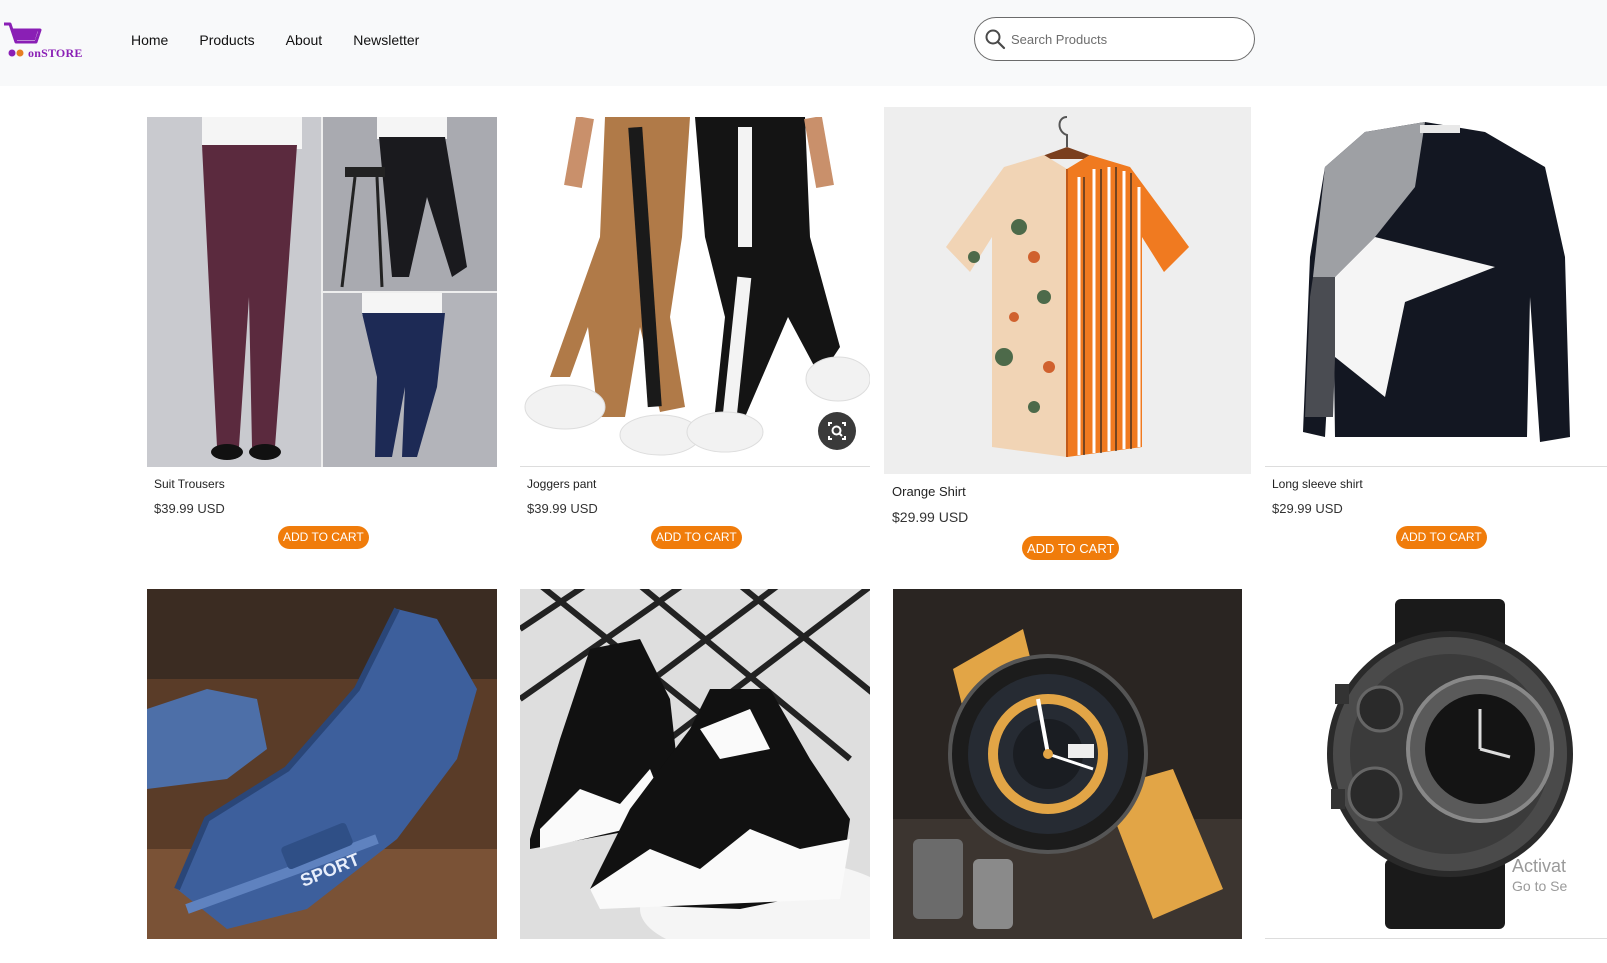  What do you see at coordinates (995, 39) in the screenshot?
I see `search-icon` at bounding box center [995, 39].